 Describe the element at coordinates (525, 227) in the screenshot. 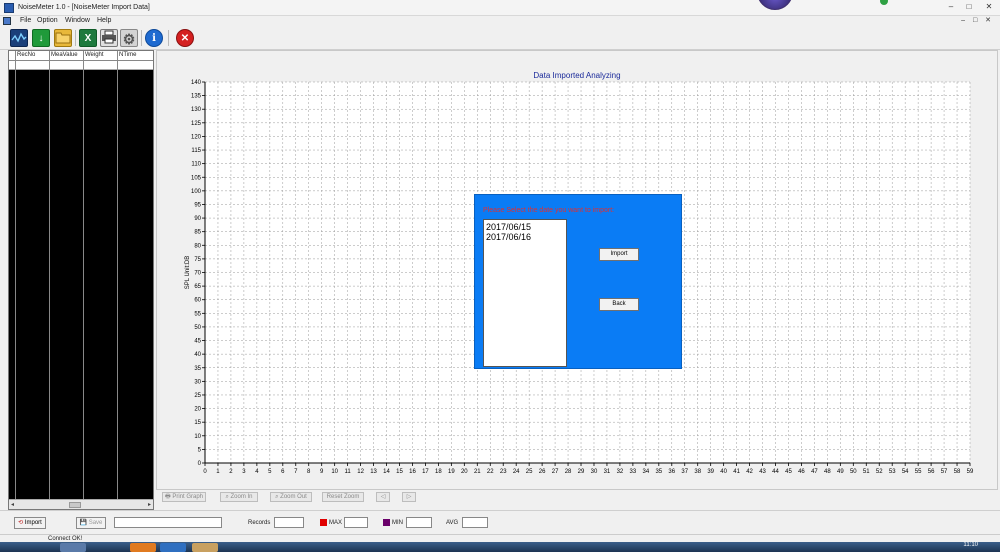

I see `list-item: 2017/06/15` at that location.